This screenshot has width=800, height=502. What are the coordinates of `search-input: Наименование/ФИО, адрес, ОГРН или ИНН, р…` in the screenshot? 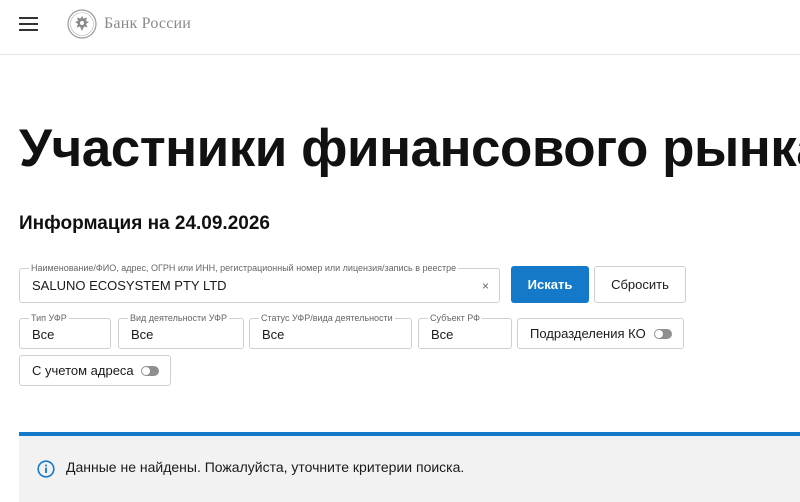 It's located at (259, 283).